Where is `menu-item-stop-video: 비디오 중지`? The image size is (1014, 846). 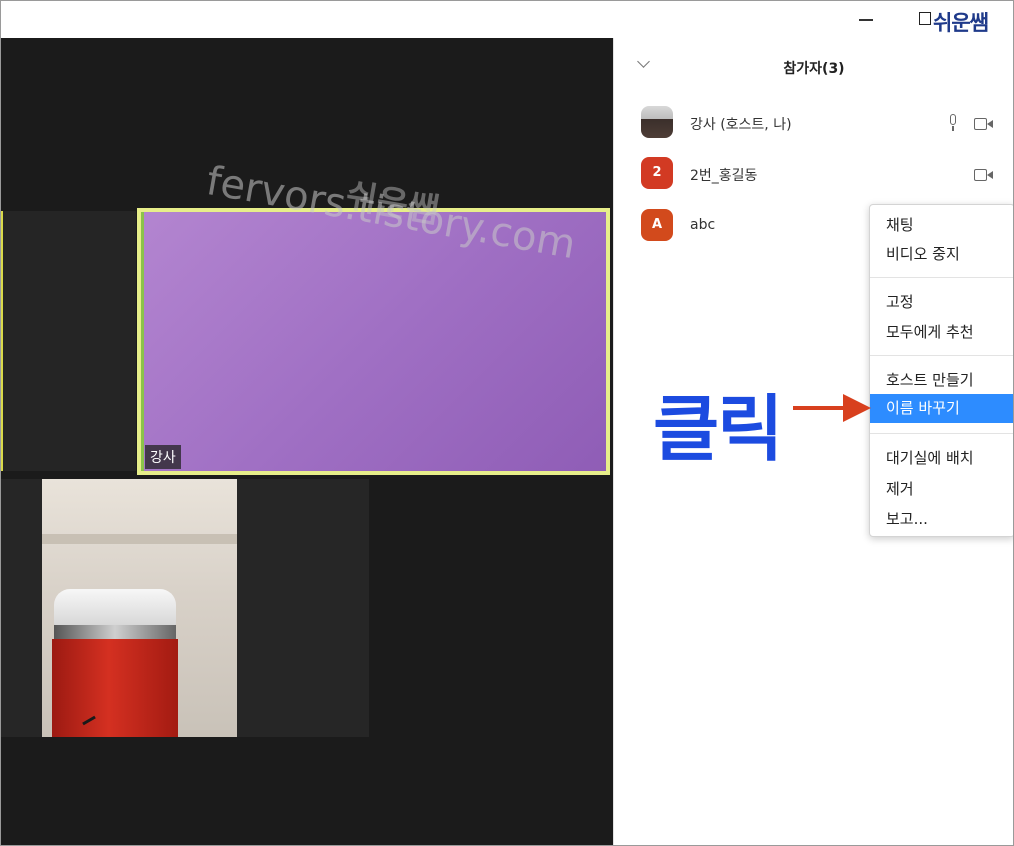
menu-item-stop-video: 비디오 중지 is located at coordinates (941, 254).